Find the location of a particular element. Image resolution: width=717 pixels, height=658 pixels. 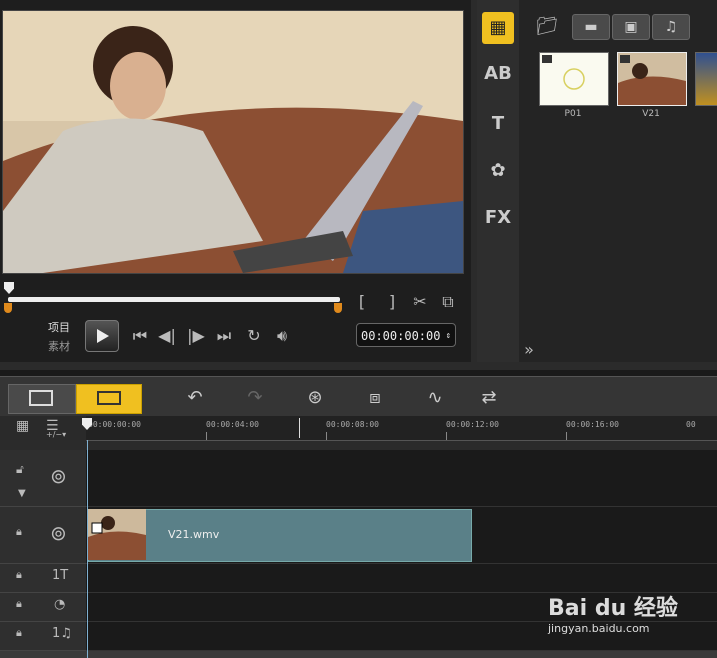

volume-icon: 🔊︎ is located at coordinates (282, 336).